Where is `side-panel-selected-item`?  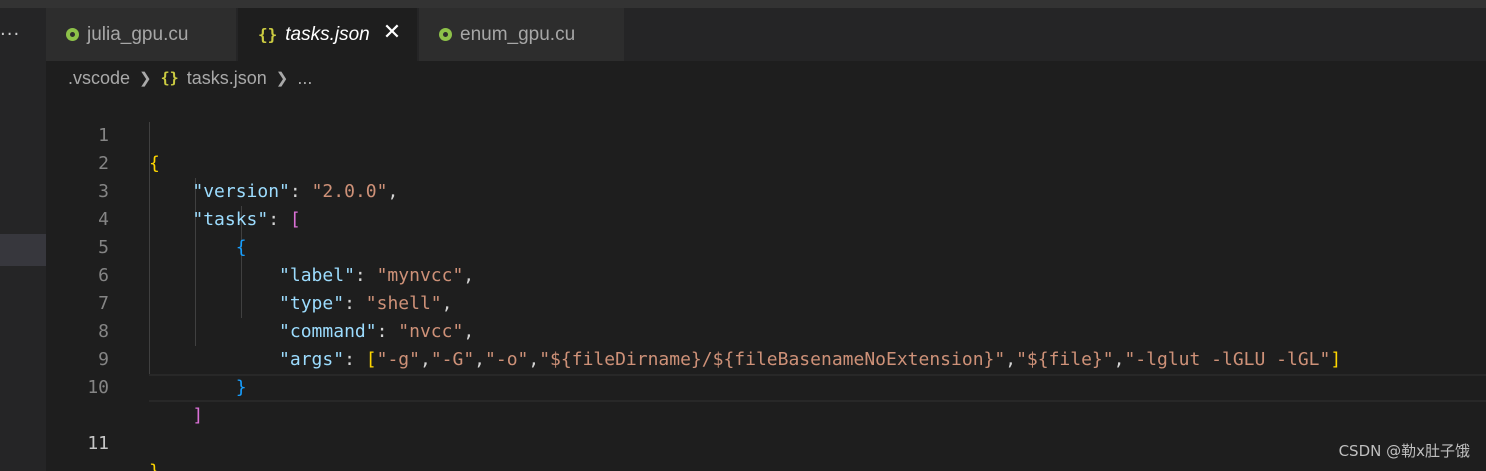 side-panel-selected-item is located at coordinates (23, 250).